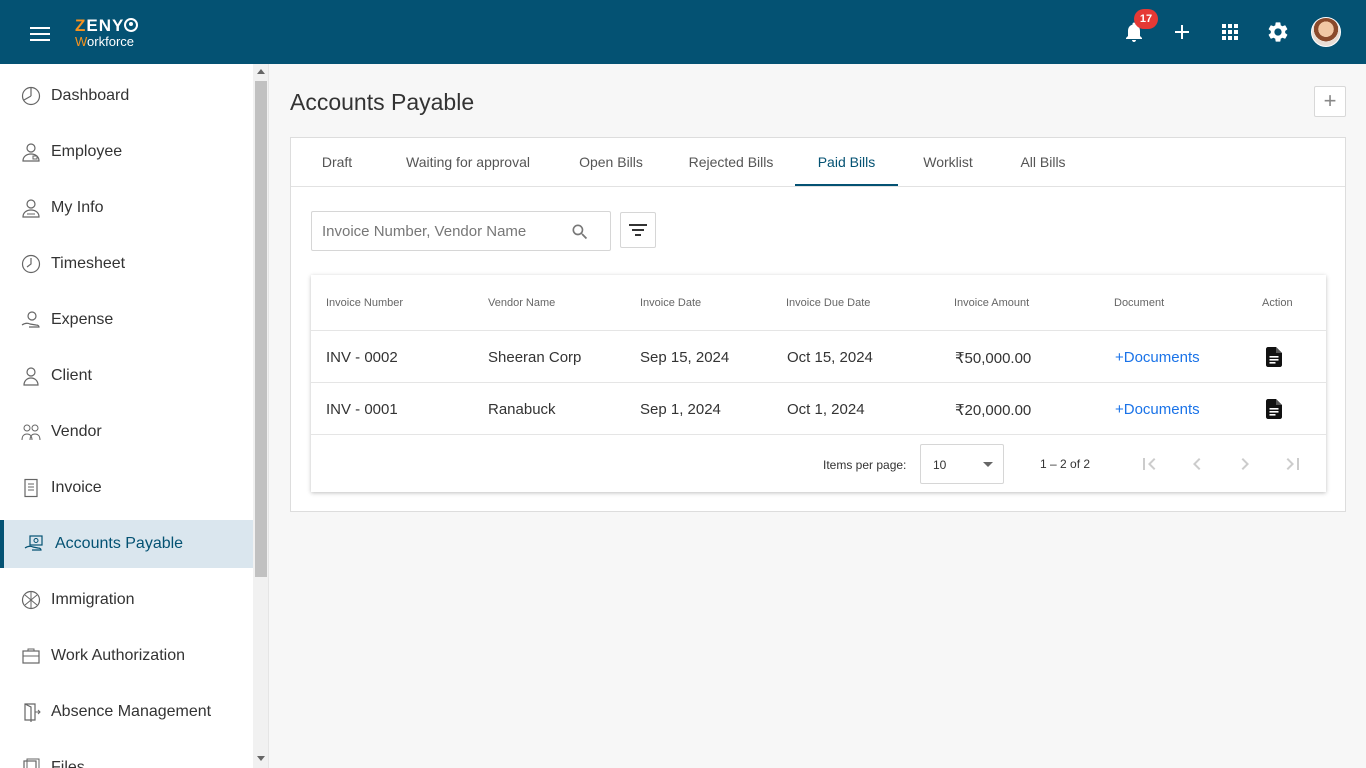 Image resolution: width=1366 pixels, height=768 pixels. I want to click on zenyo-logo: ZENY Workforce, so click(107, 32).